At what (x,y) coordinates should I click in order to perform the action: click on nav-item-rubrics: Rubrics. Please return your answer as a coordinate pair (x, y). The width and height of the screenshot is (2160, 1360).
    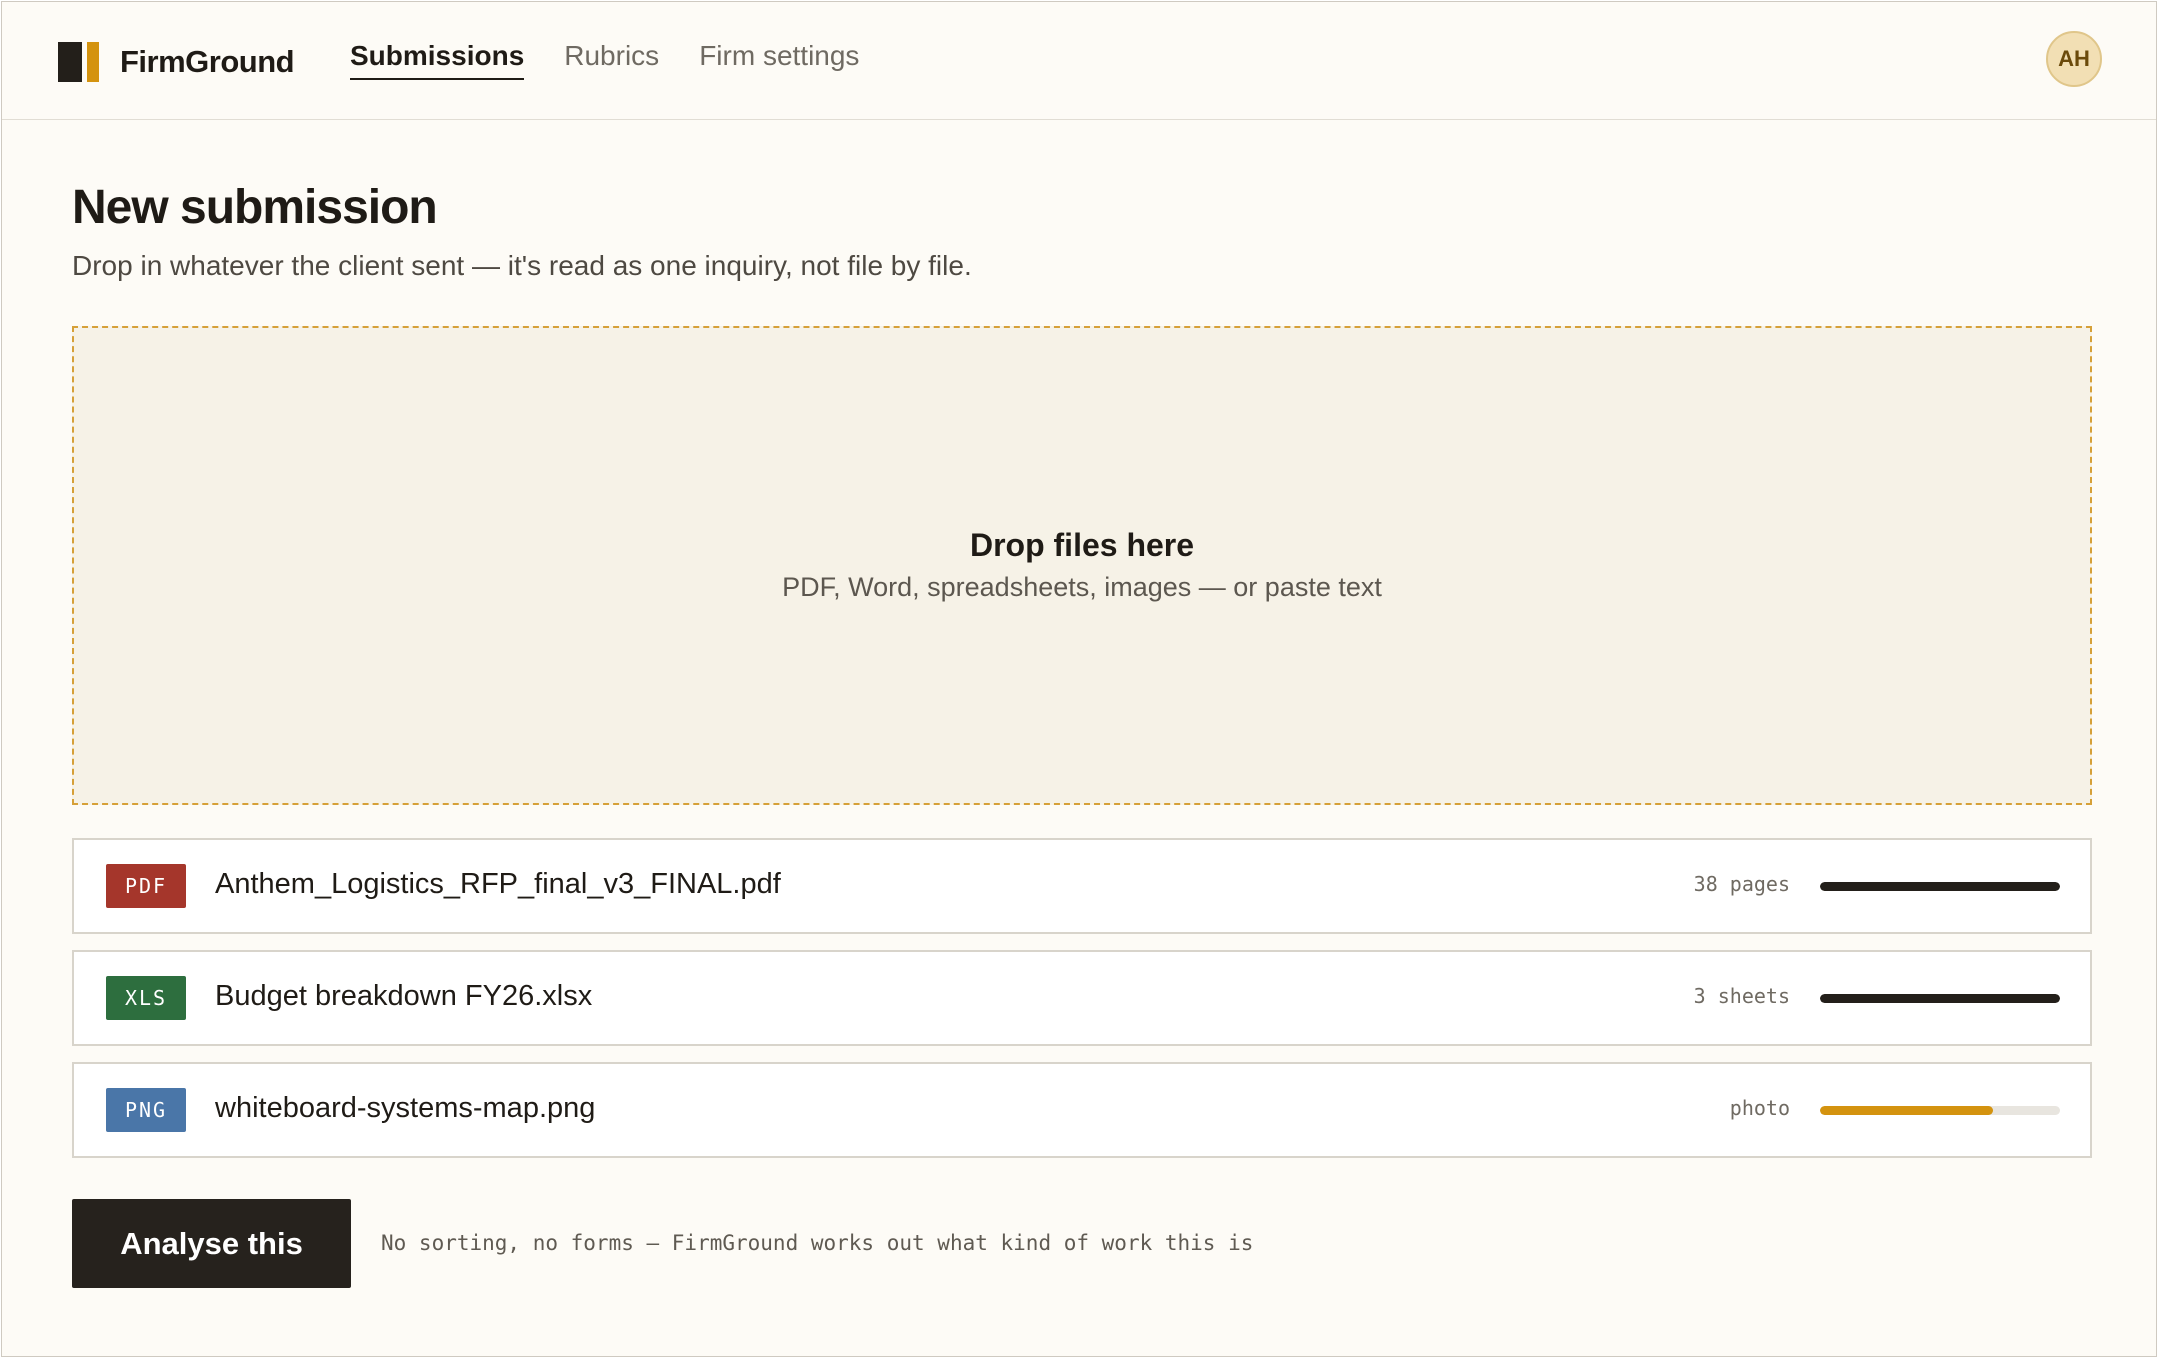
    Looking at the image, I should click on (611, 60).